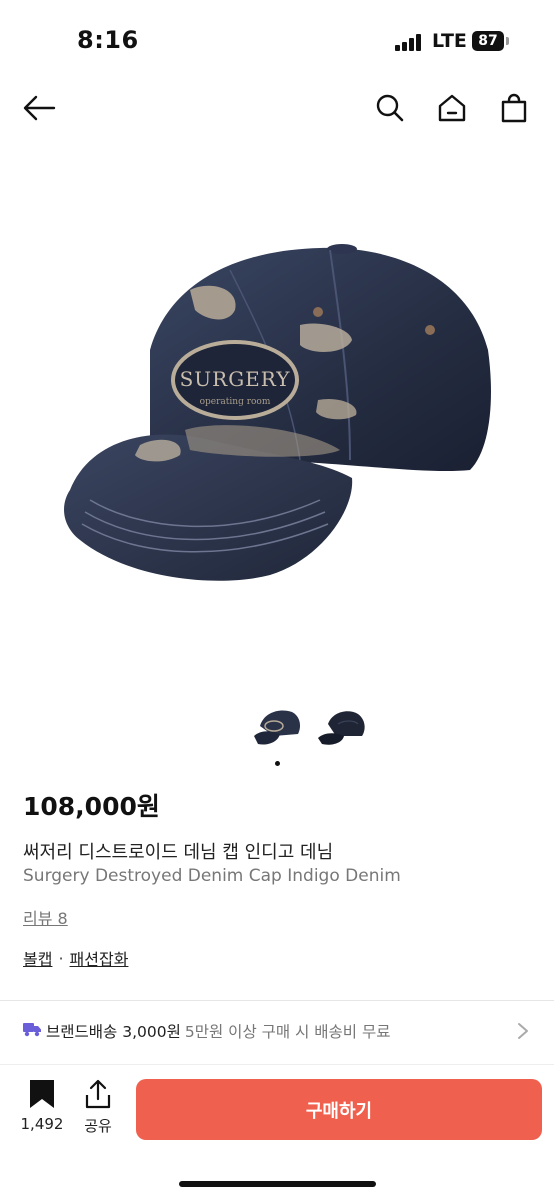 Image resolution: width=554 pixels, height=1200 pixels. I want to click on home-button, so click(452, 108).